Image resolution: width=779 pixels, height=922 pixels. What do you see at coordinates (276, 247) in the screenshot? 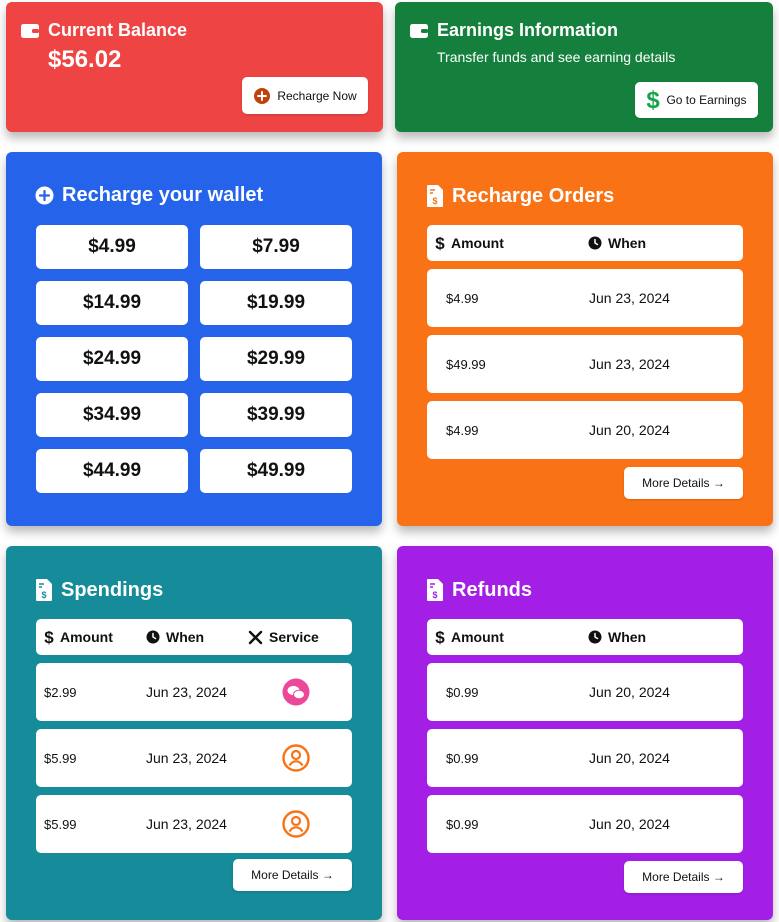
I see `recharge-amount-button: $7.99` at bounding box center [276, 247].